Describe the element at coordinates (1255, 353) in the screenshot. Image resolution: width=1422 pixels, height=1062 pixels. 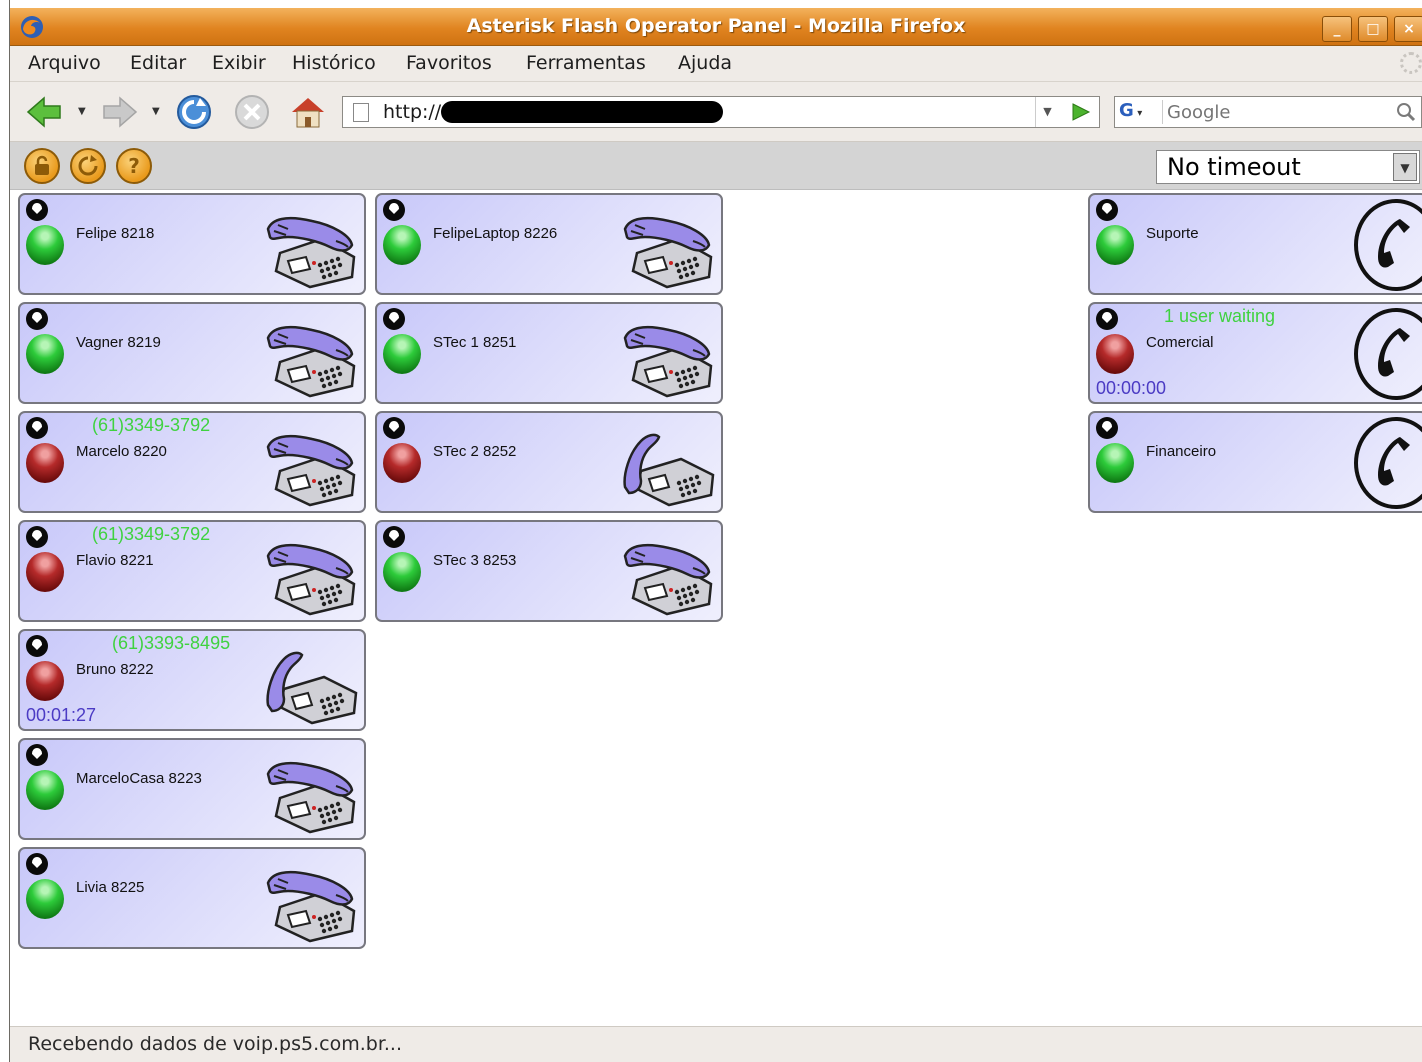
I see `queue-card: 1 user waiting Comercial 00:00:00` at that location.